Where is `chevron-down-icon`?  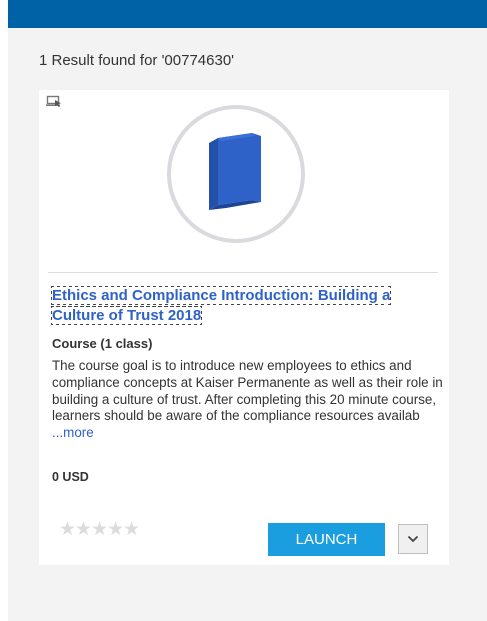
chevron-down-icon is located at coordinates (413, 539).